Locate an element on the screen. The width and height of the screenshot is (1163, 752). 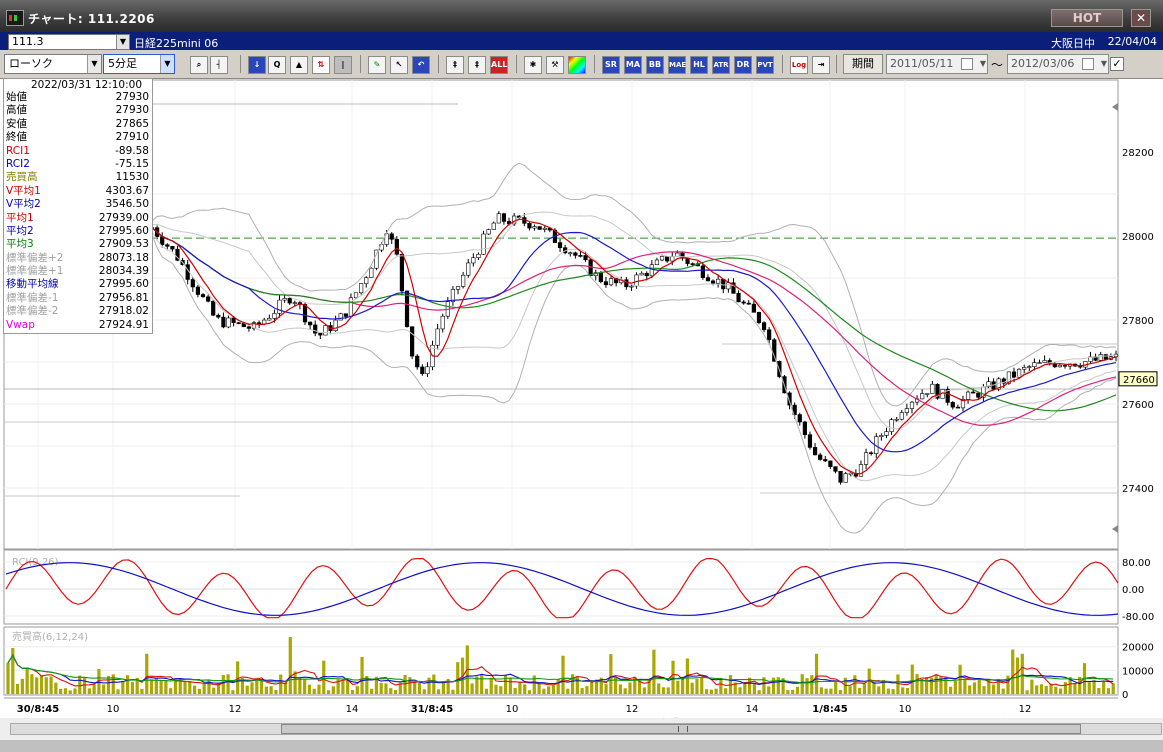
scroll-track is located at coordinates (586, 729).